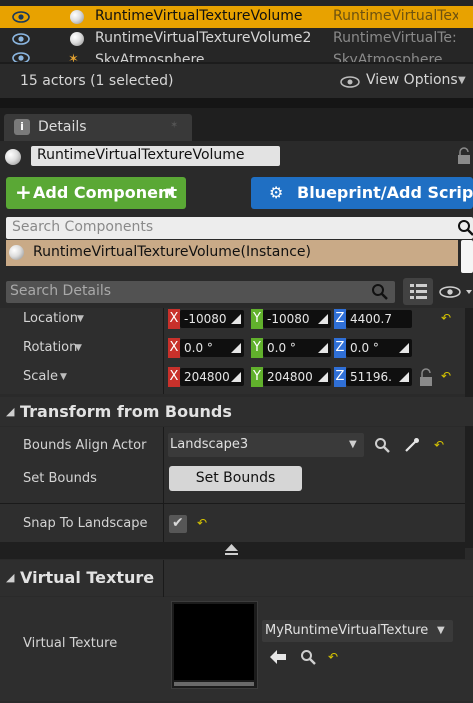  I want to click on advanced-toggle-bar, so click(232, 550).